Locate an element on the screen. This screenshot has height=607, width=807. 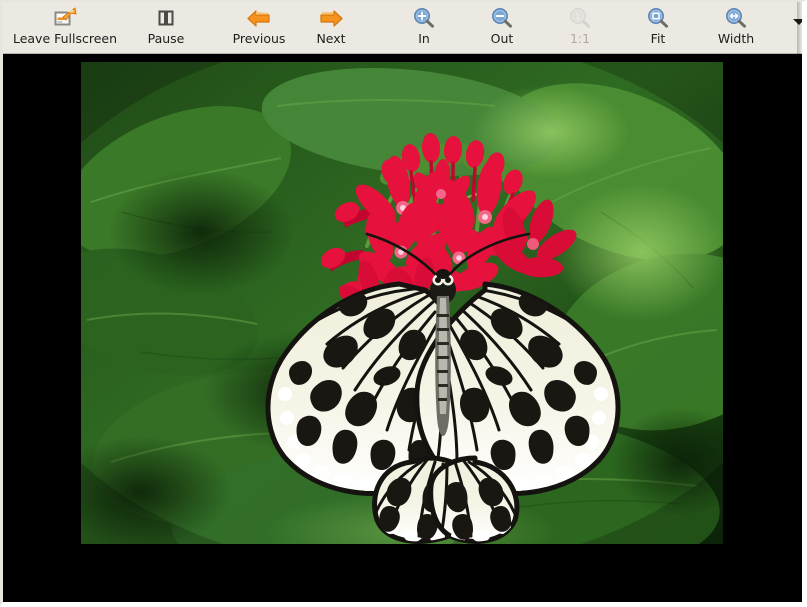
zoom-fit-label: Fit is located at coordinates (658, 38).